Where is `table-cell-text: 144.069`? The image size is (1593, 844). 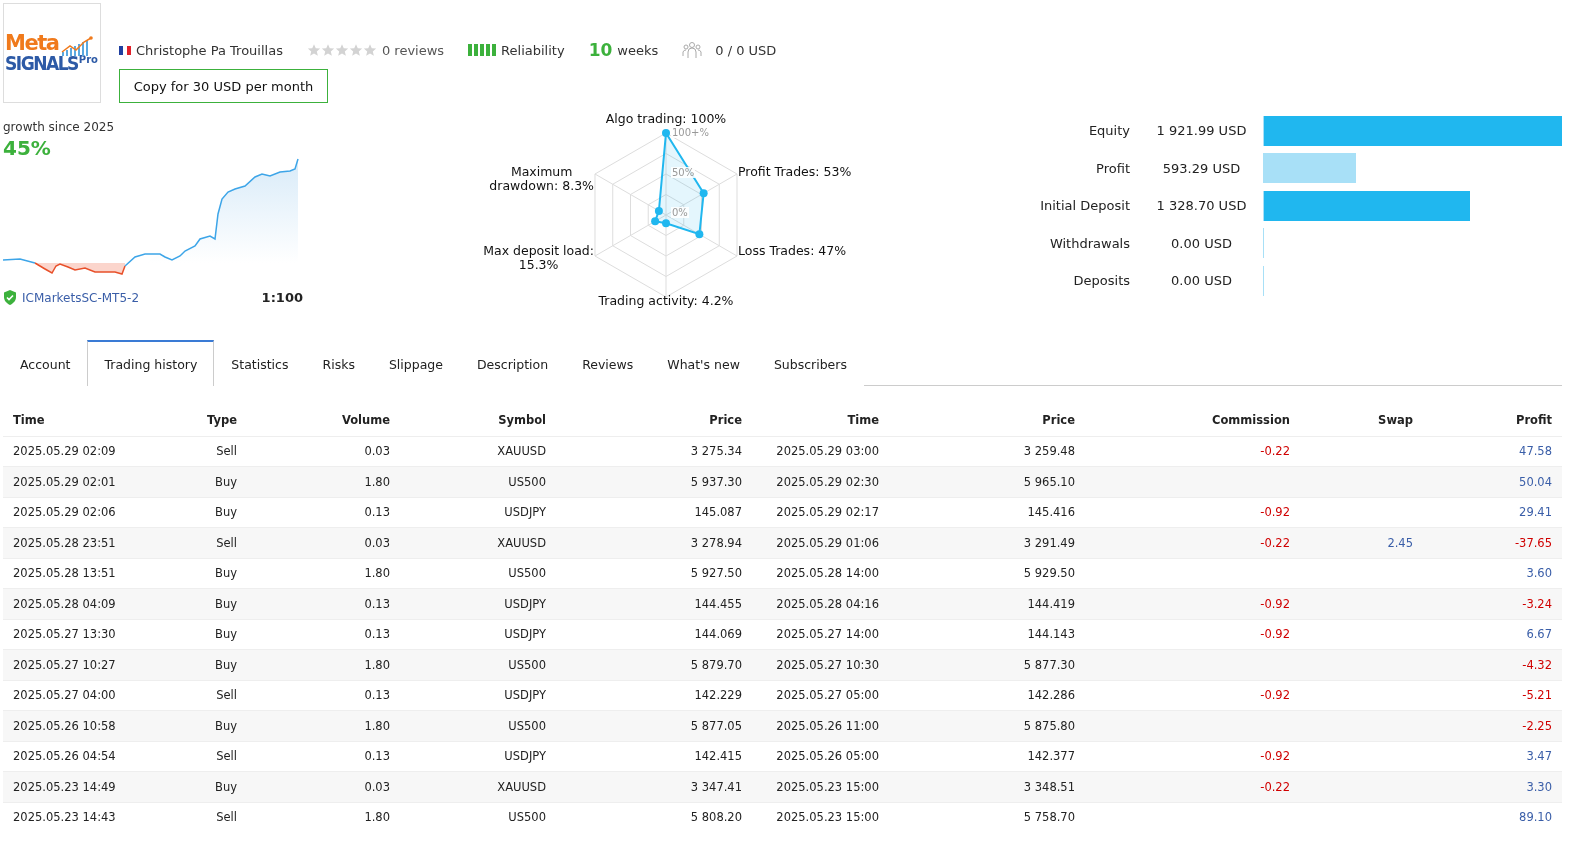
table-cell-text: 144.069 is located at coordinates (717, 634).